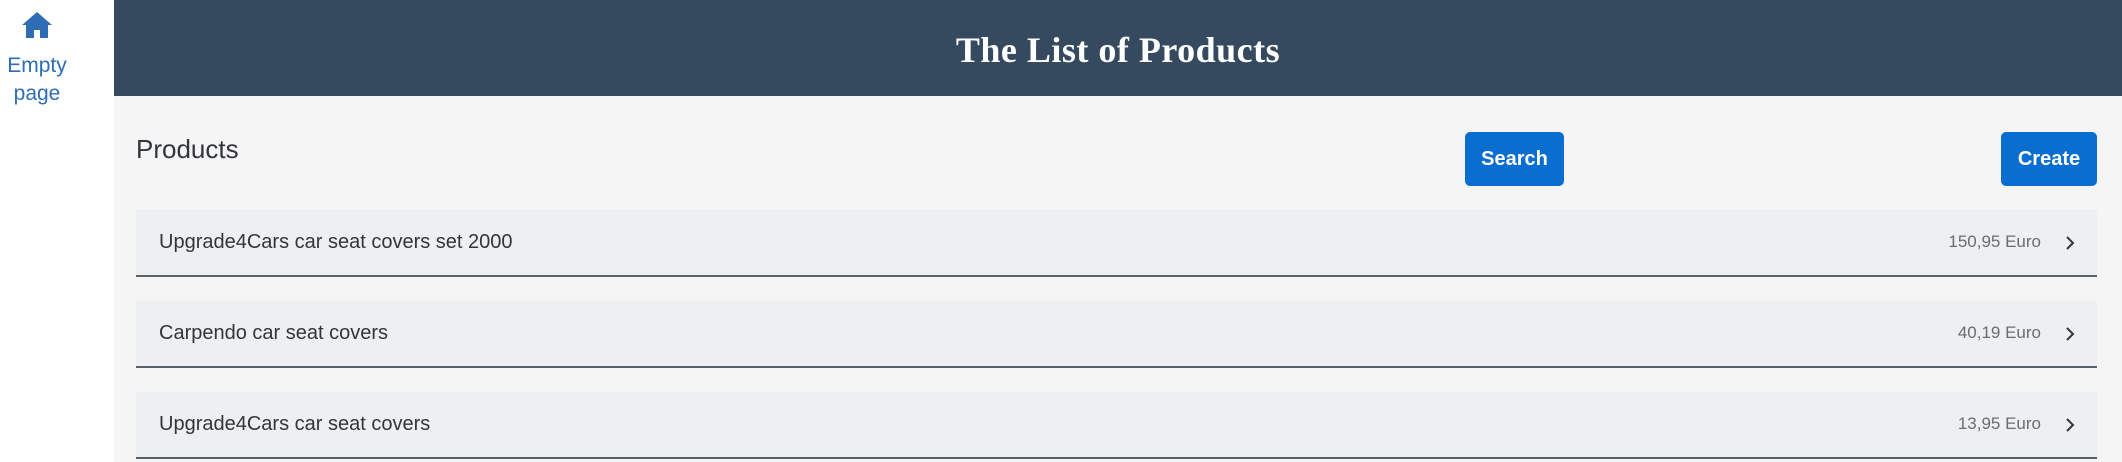  I want to click on search-button: Search, so click(1514, 159).